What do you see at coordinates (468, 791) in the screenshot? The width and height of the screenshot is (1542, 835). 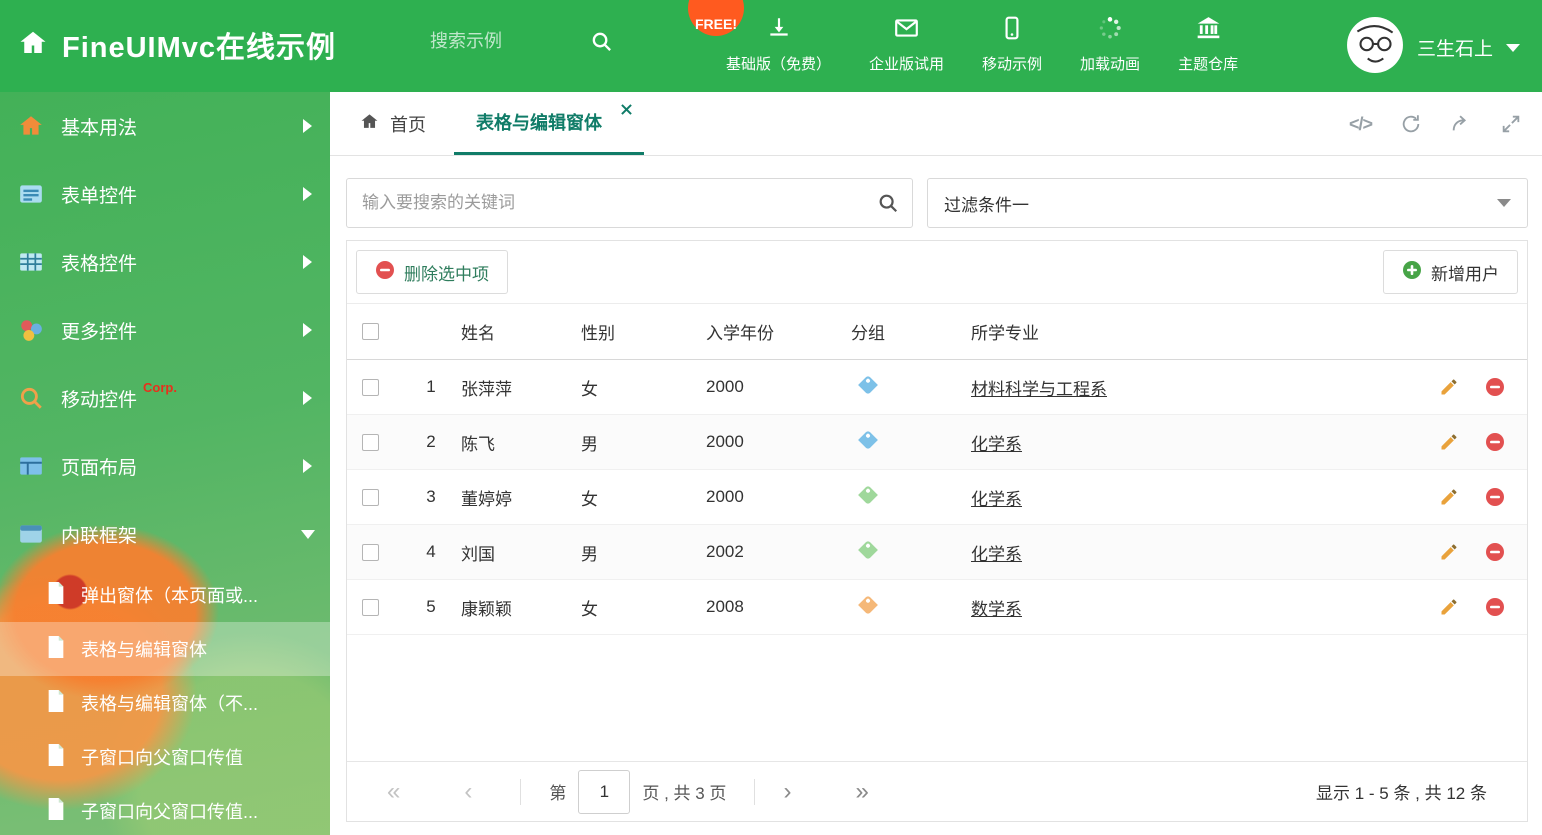 I see `prev-page-button: ‹` at bounding box center [468, 791].